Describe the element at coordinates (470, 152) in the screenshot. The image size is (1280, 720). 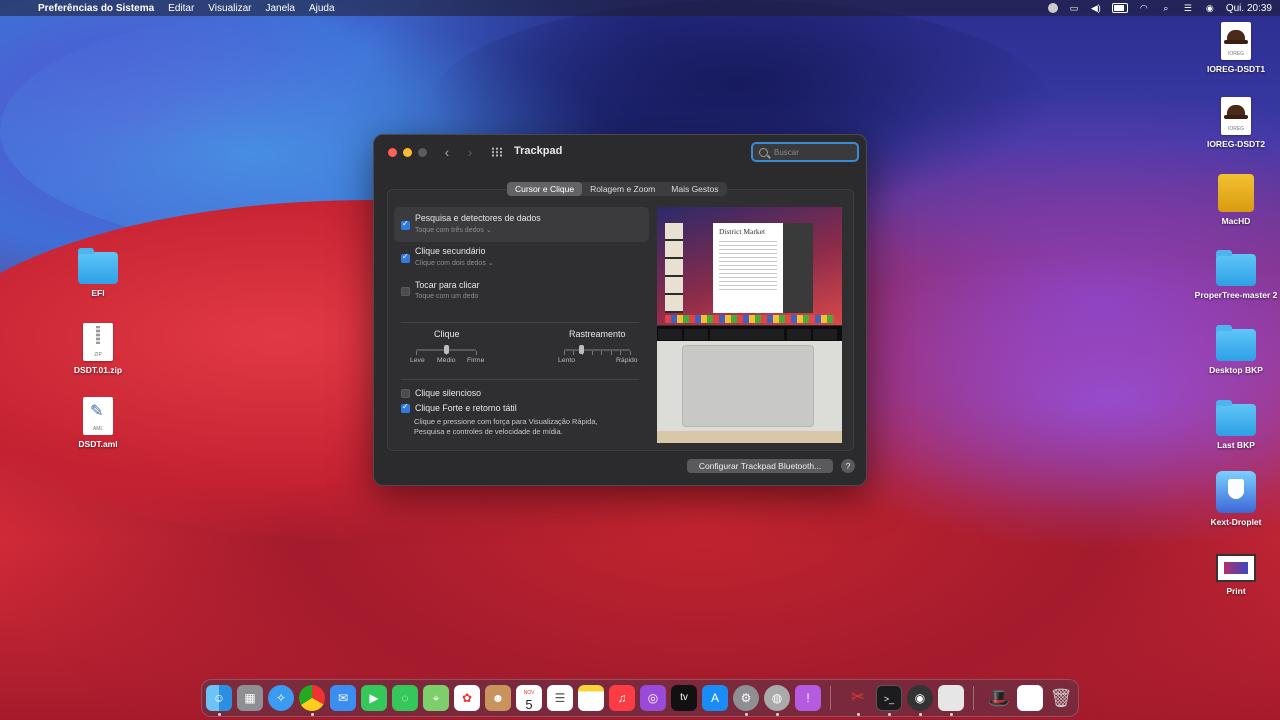
I see `forward-chevron-icon: ›` at that location.